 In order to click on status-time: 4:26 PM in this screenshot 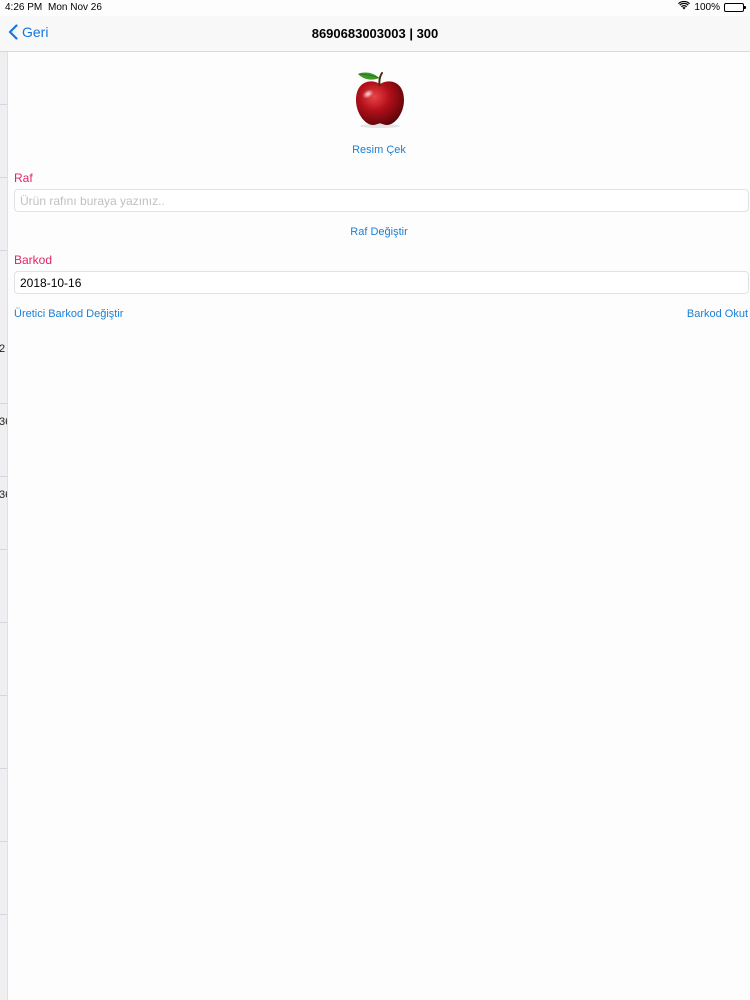, I will do `click(24, 7)`.